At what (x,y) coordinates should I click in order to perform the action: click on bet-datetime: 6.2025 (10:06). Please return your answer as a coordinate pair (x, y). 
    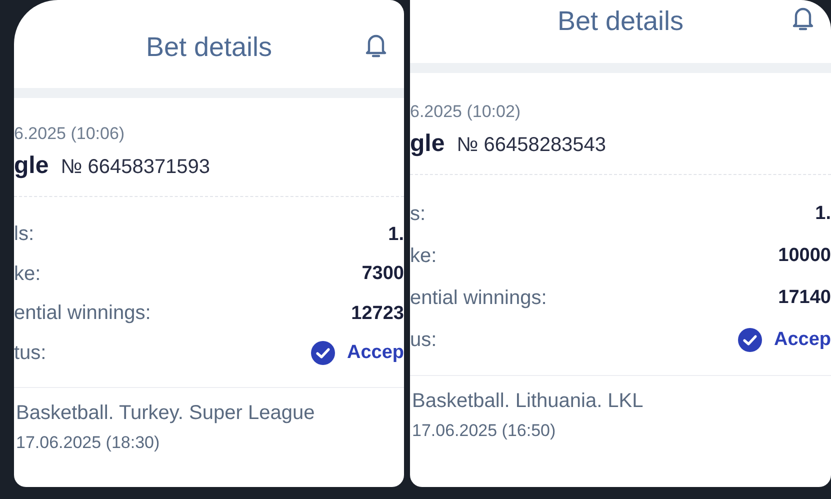
    Looking at the image, I should click on (70, 134).